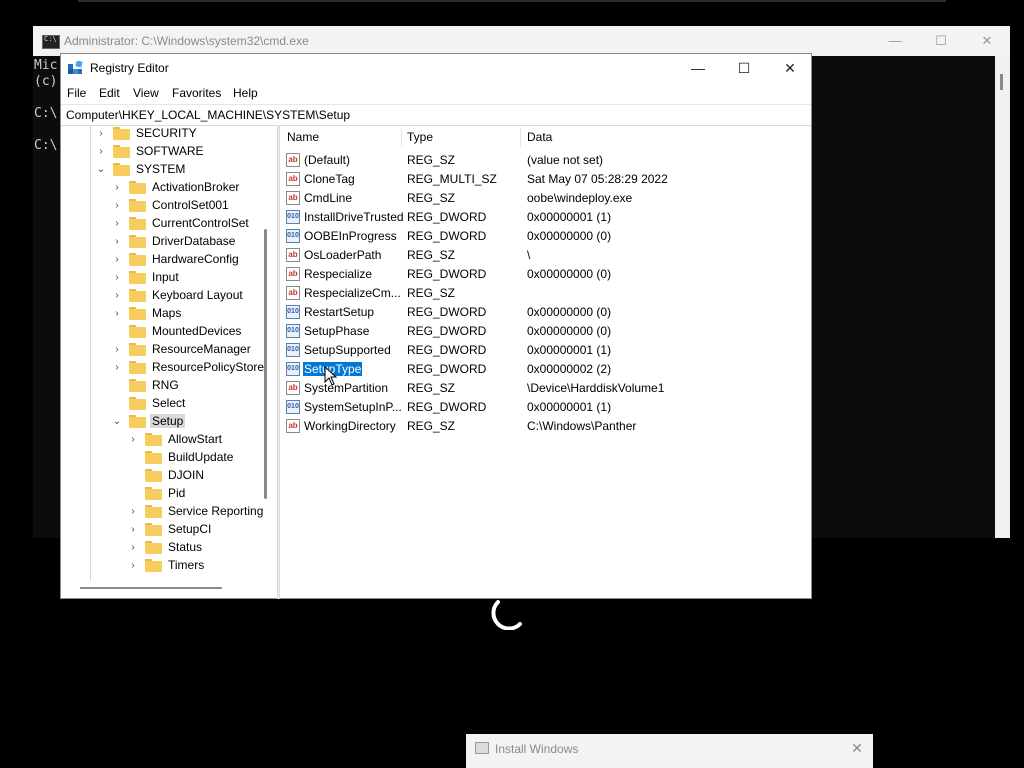 This screenshot has width=1024, height=768. Describe the element at coordinates (208, 115) in the screenshot. I see `address-path: Computer\HKEY_LOCAL_MACHINE\SYSTEM\Setup` at that location.